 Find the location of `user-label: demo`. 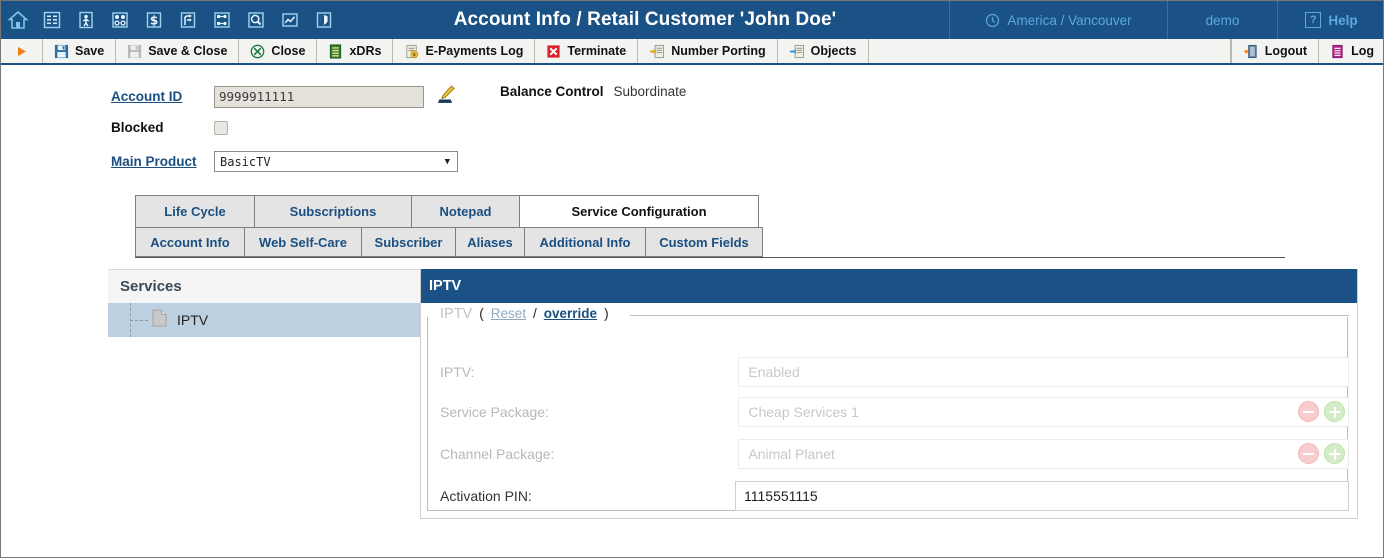

user-label: demo is located at coordinates (1222, 20).